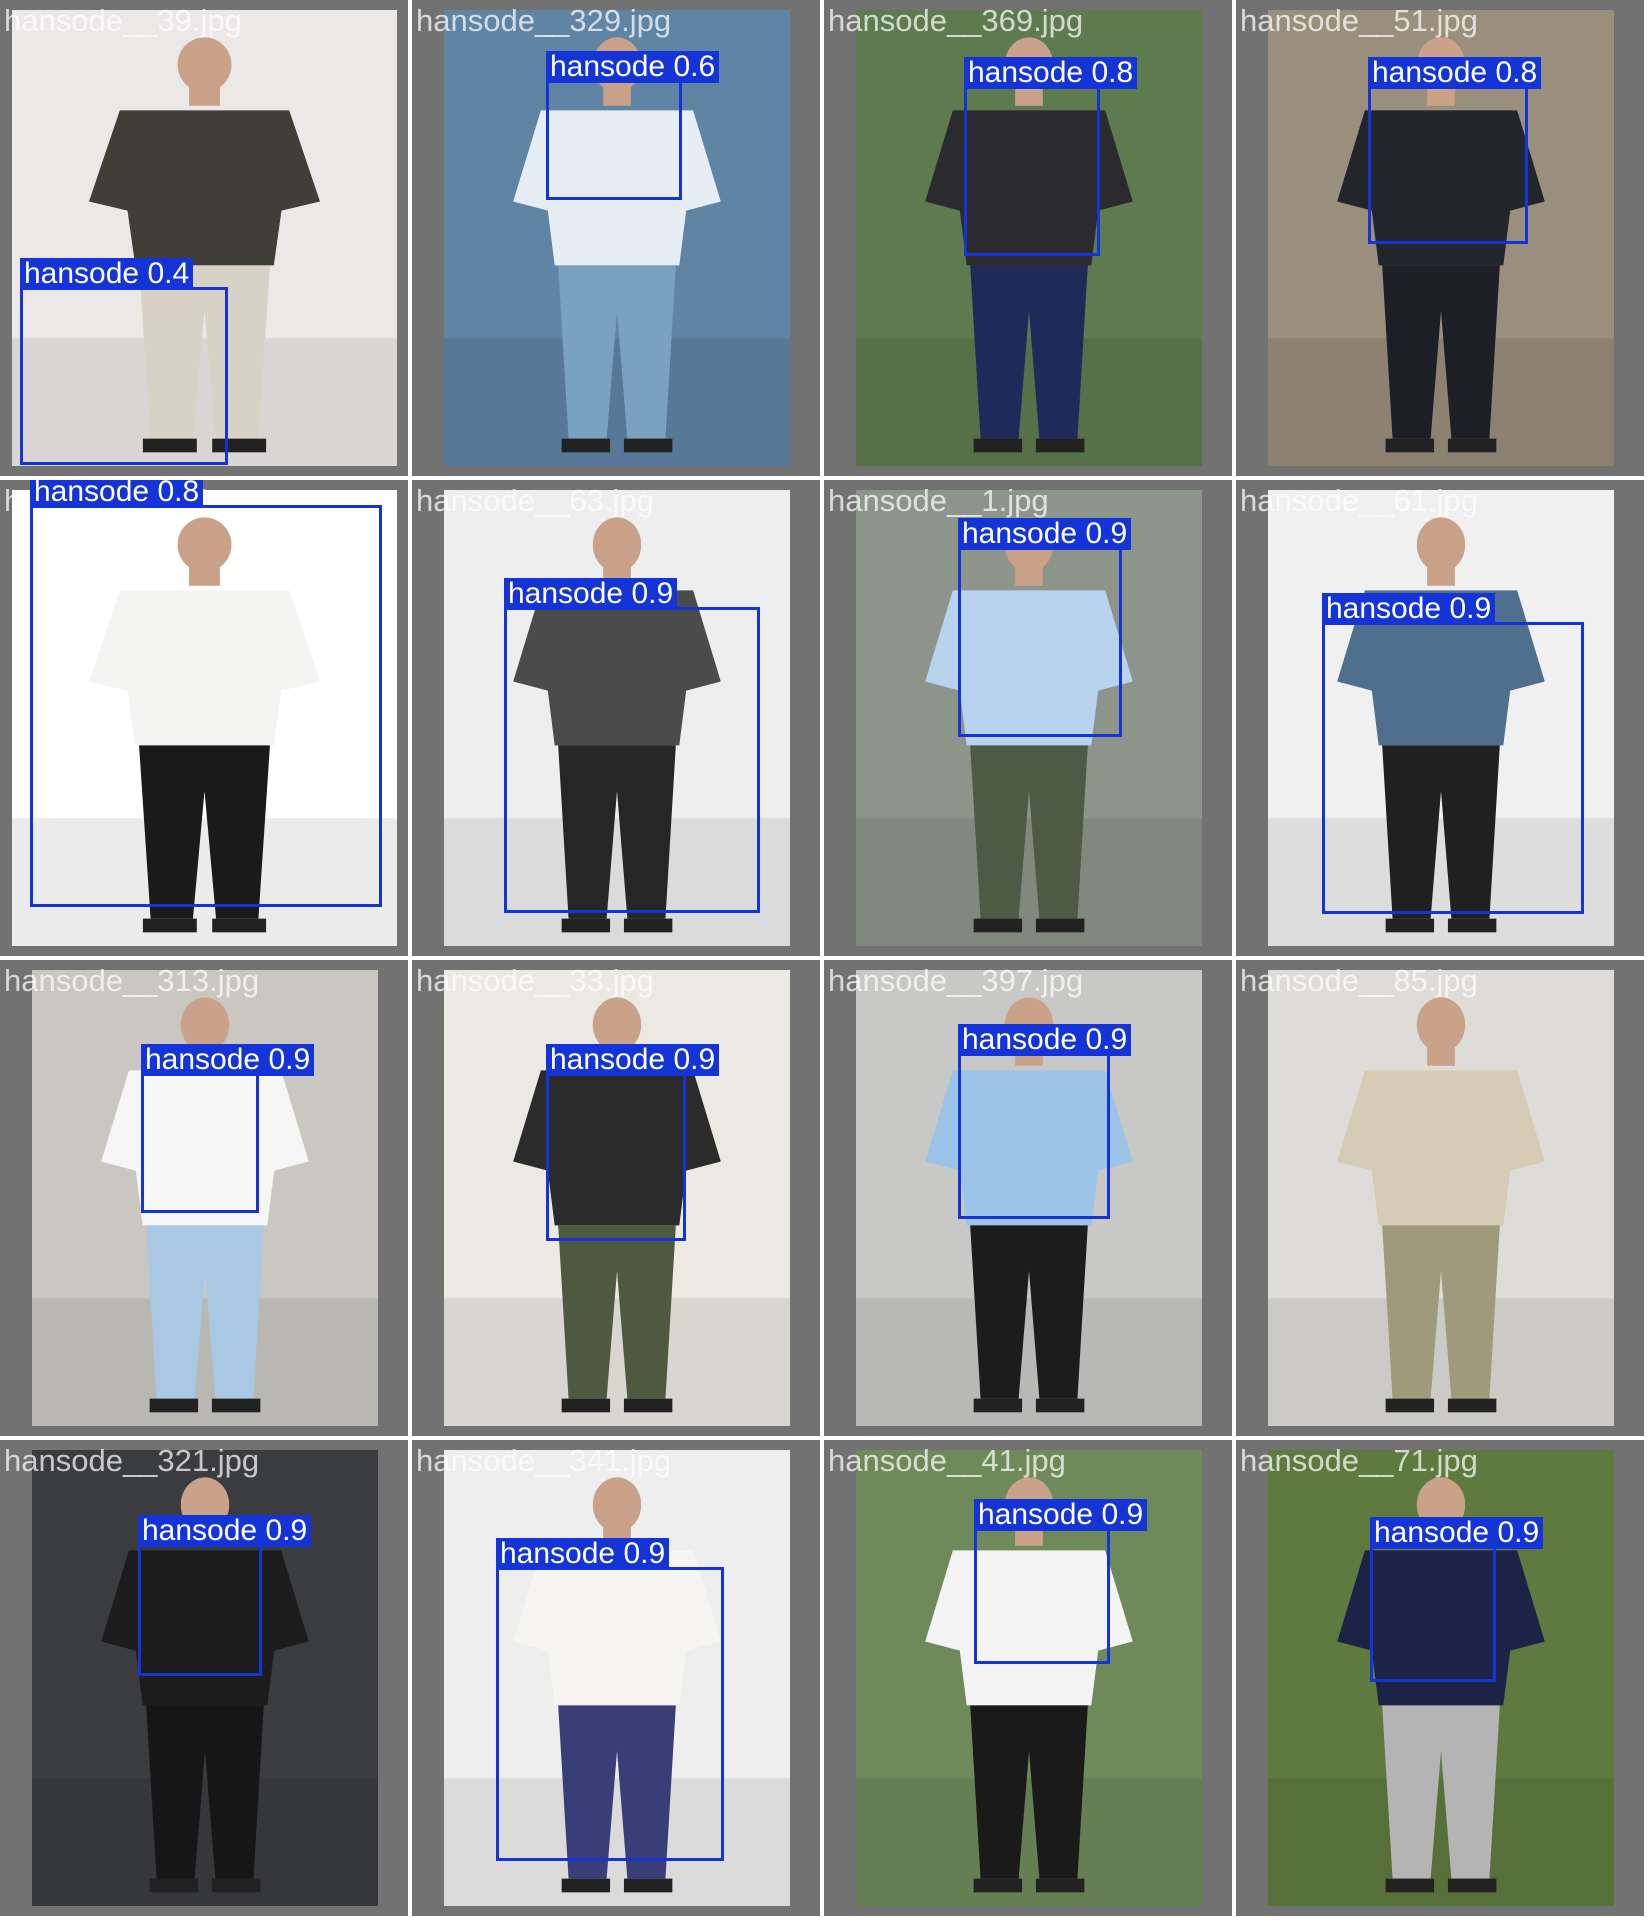 This screenshot has width=1648, height=1920. I want to click on image-tile: hansode__329.jpg hansode 0.6, so click(616, 238).